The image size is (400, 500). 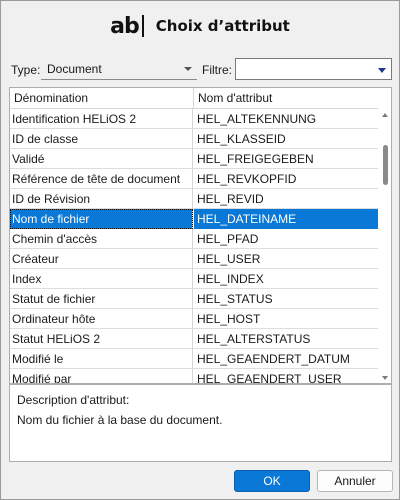 I want to click on table-row: Statut HELiOS 2 HEL_ALTERSTATUS, so click(x=194, y=339).